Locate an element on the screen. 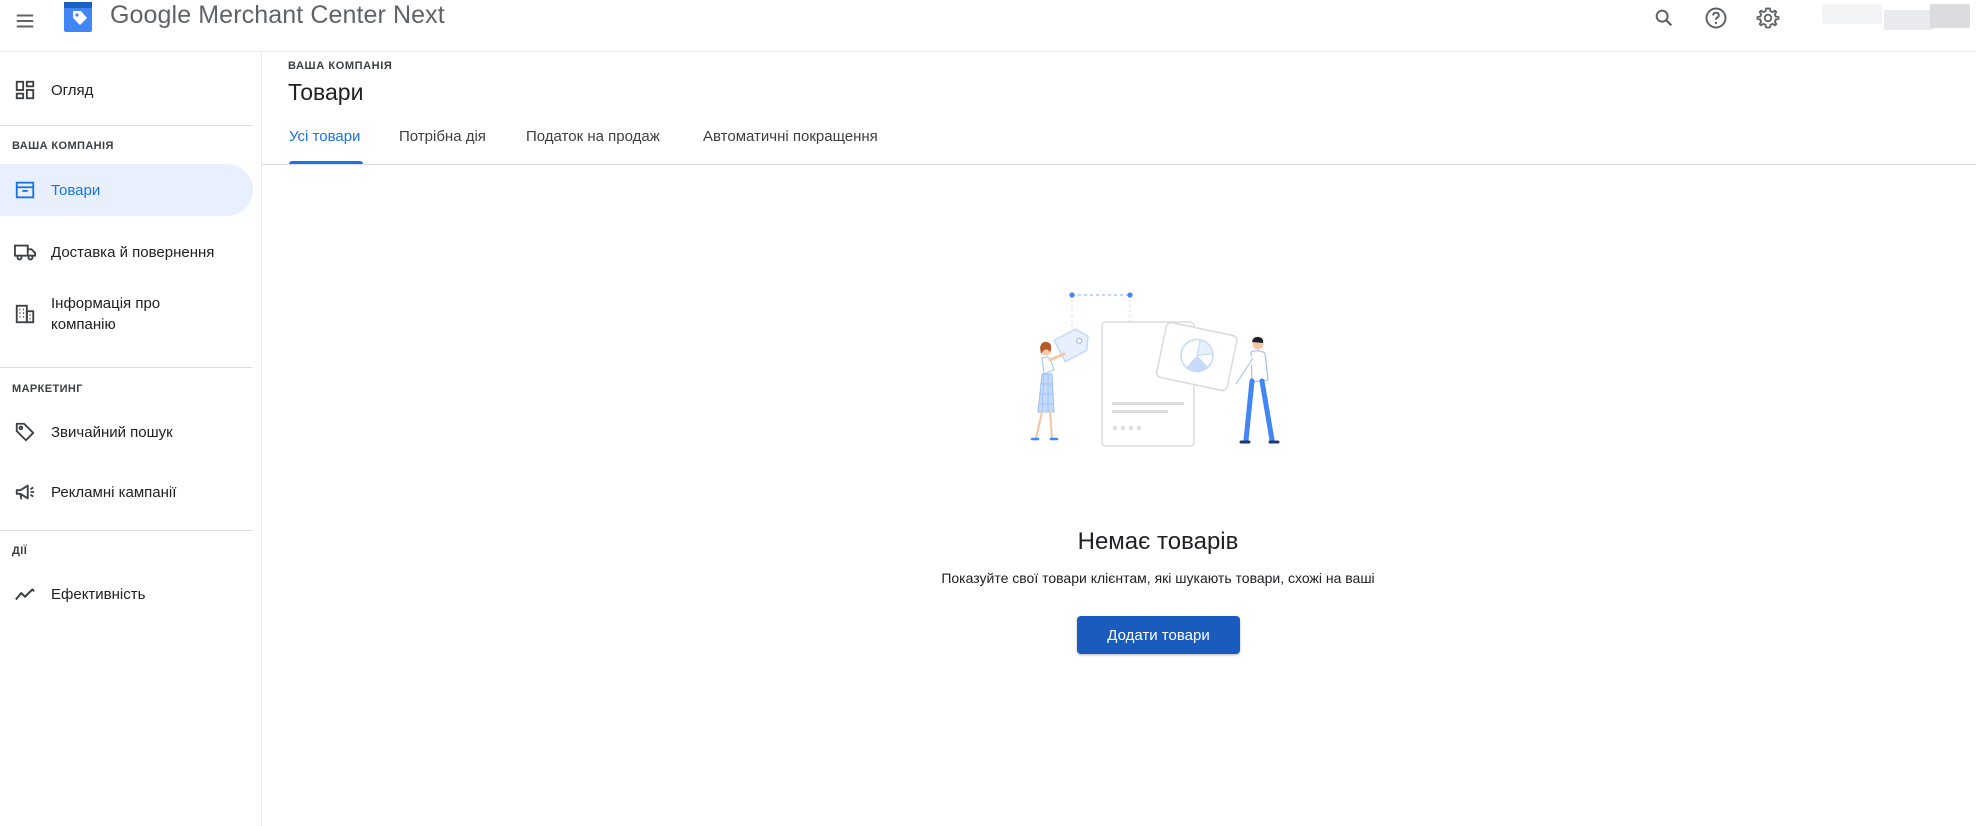 This screenshot has width=1976, height=826. help-button is located at coordinates (1716, 18).